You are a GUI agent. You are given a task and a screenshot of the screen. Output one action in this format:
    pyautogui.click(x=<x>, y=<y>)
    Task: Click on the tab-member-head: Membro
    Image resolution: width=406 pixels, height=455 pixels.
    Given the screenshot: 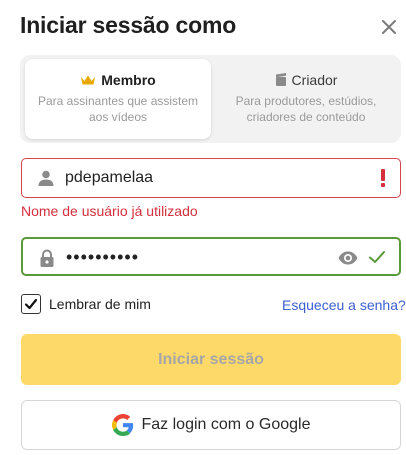 What is the action you would take?
    pyautogui.click(x=118, y=80)
    